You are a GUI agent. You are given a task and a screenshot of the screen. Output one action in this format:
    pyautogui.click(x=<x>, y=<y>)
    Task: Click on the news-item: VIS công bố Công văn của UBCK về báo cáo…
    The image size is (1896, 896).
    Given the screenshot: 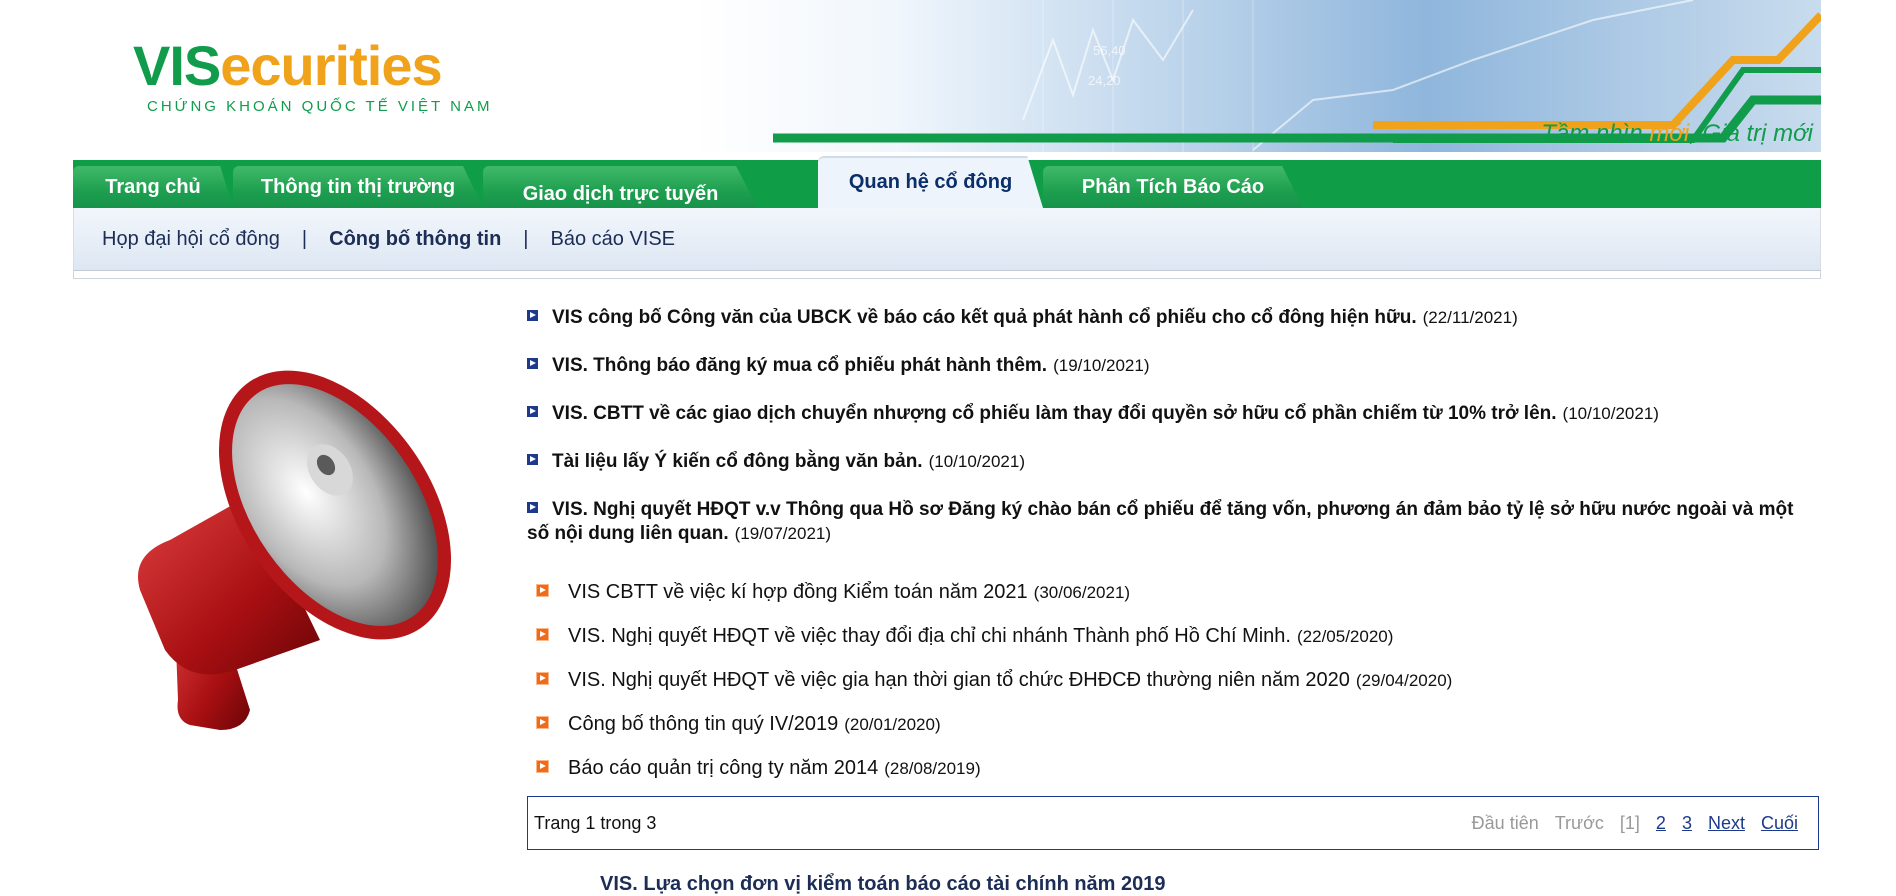 What is the action you would take?
    pyautogui.click(x=1172, y=318)
    